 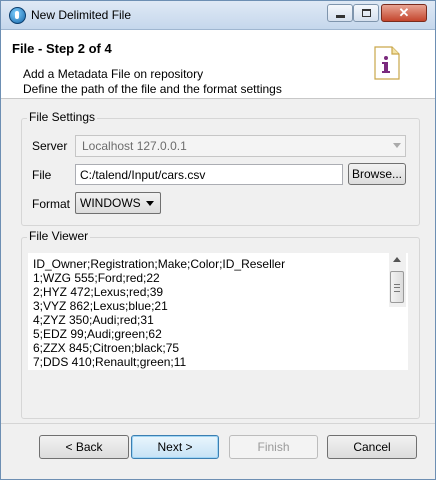 I want to click on scroll-up-arrow-icon, so click(x=397, y=259).